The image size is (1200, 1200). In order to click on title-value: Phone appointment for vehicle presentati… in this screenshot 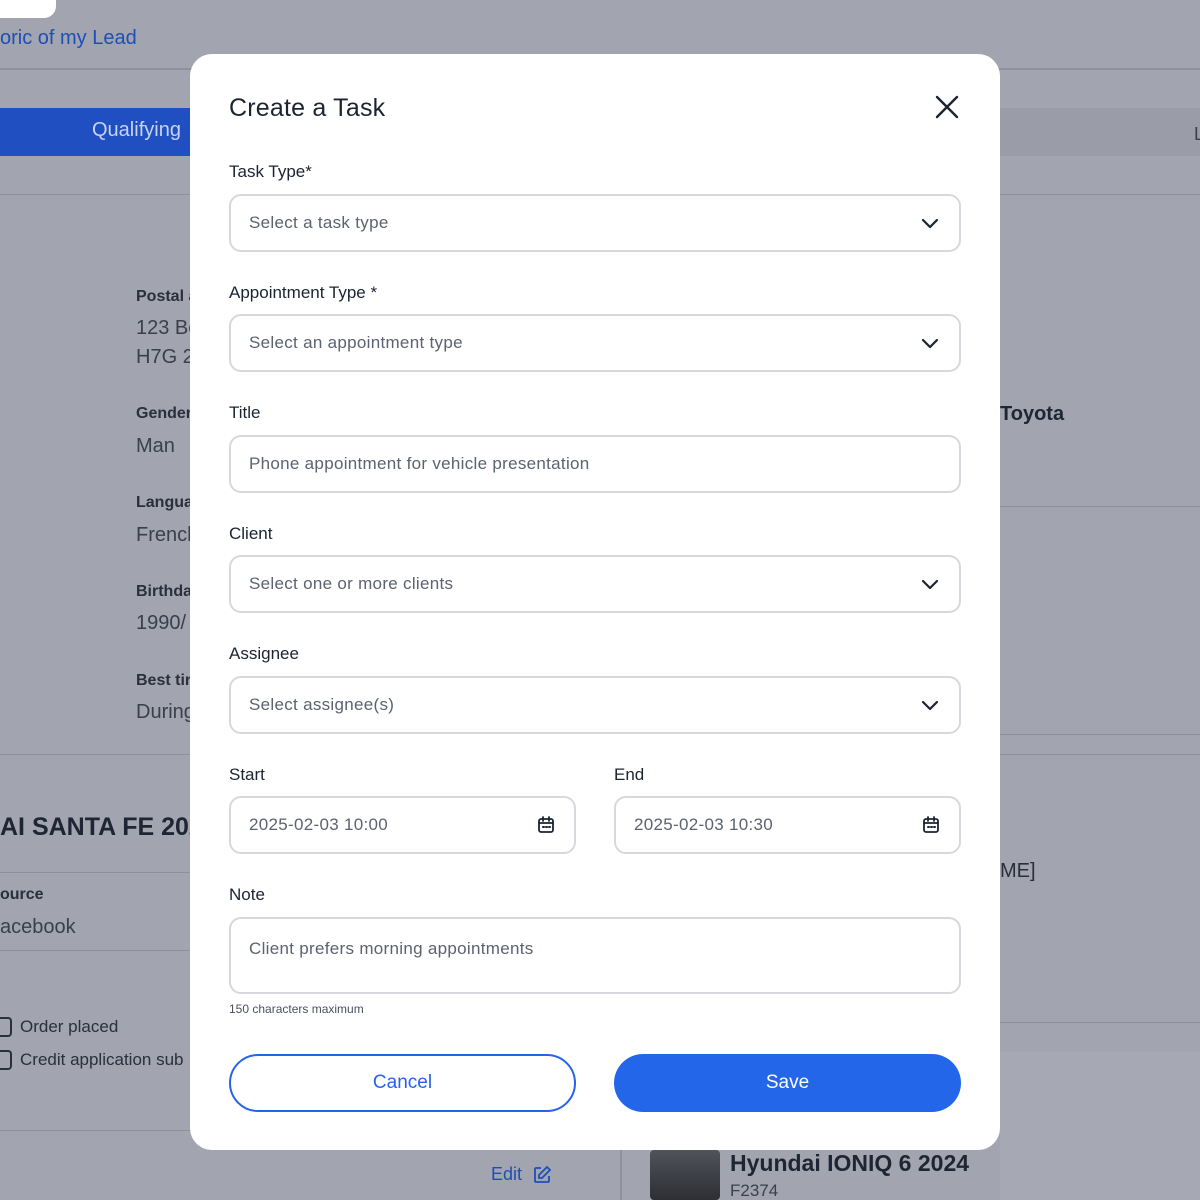, I will do `click(419, 463)`.